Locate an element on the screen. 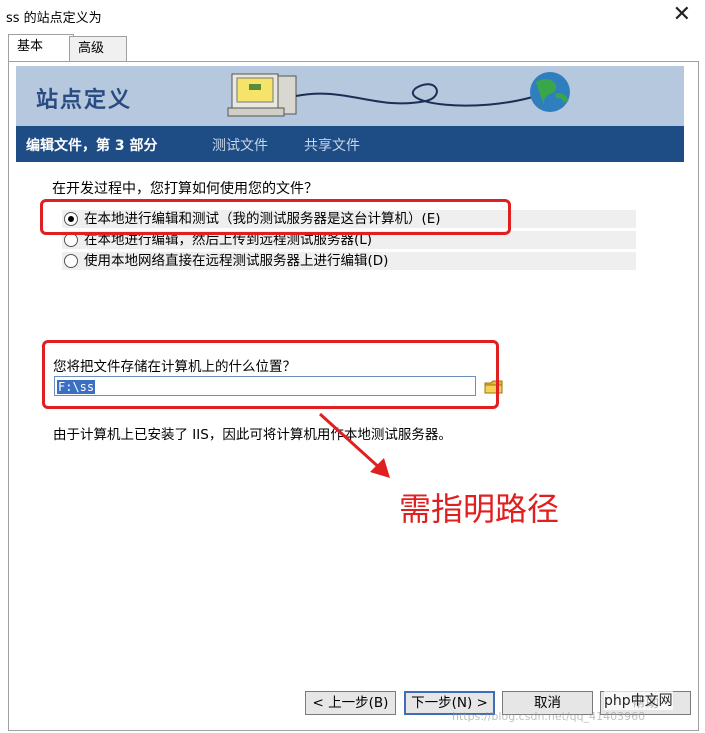 The height and width of the screenshot is (733, 705). watermark: https://blog.csdn.net/qq_41403960 is located at coordinates (549, 716).